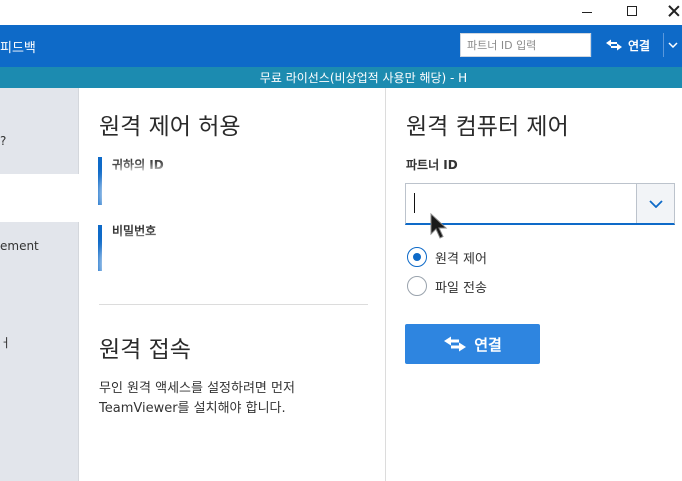 Image resolution: width=682 pixels, height=481 pixels. I want to click on minimize-button, so click(587, 11).